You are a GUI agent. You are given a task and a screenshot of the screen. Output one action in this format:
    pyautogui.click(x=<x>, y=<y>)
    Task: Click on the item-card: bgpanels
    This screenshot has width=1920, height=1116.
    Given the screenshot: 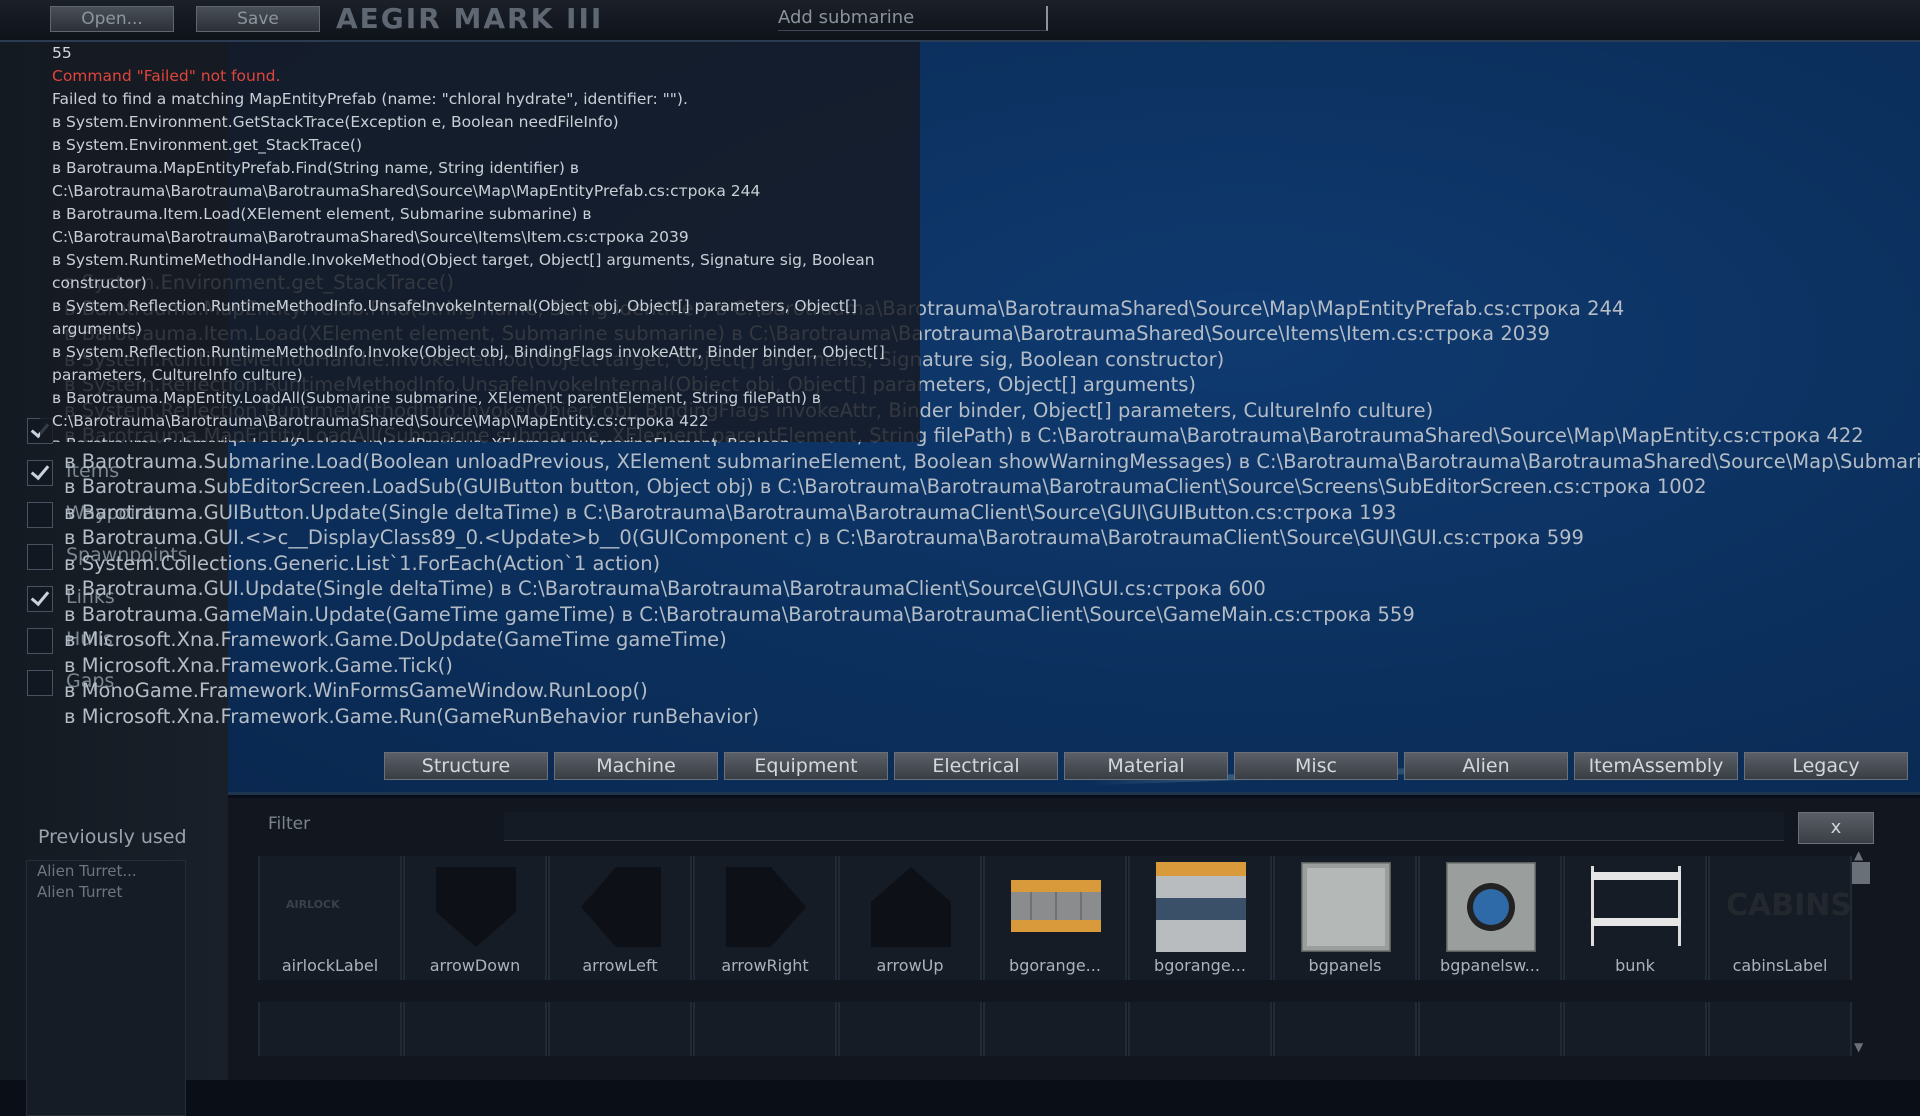 What is the action you would take?
    pyautogui.click(x=1345, y=918)
    